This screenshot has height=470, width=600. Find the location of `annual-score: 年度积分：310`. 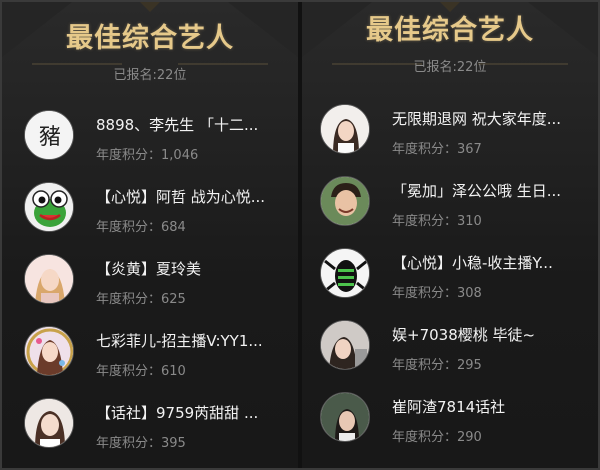

annual-score: 年度积分：310 is located at coordinates (437, 219).